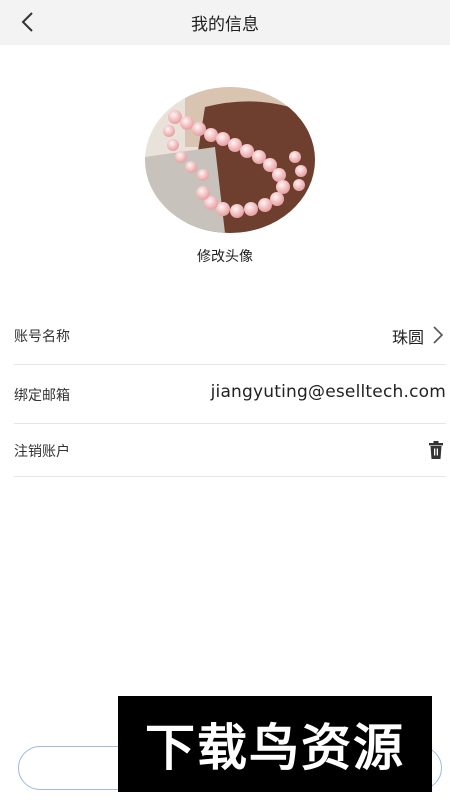 The width and height of the screenshot is (450, 800). I want to click on avatar-photo, so click(230, 160).